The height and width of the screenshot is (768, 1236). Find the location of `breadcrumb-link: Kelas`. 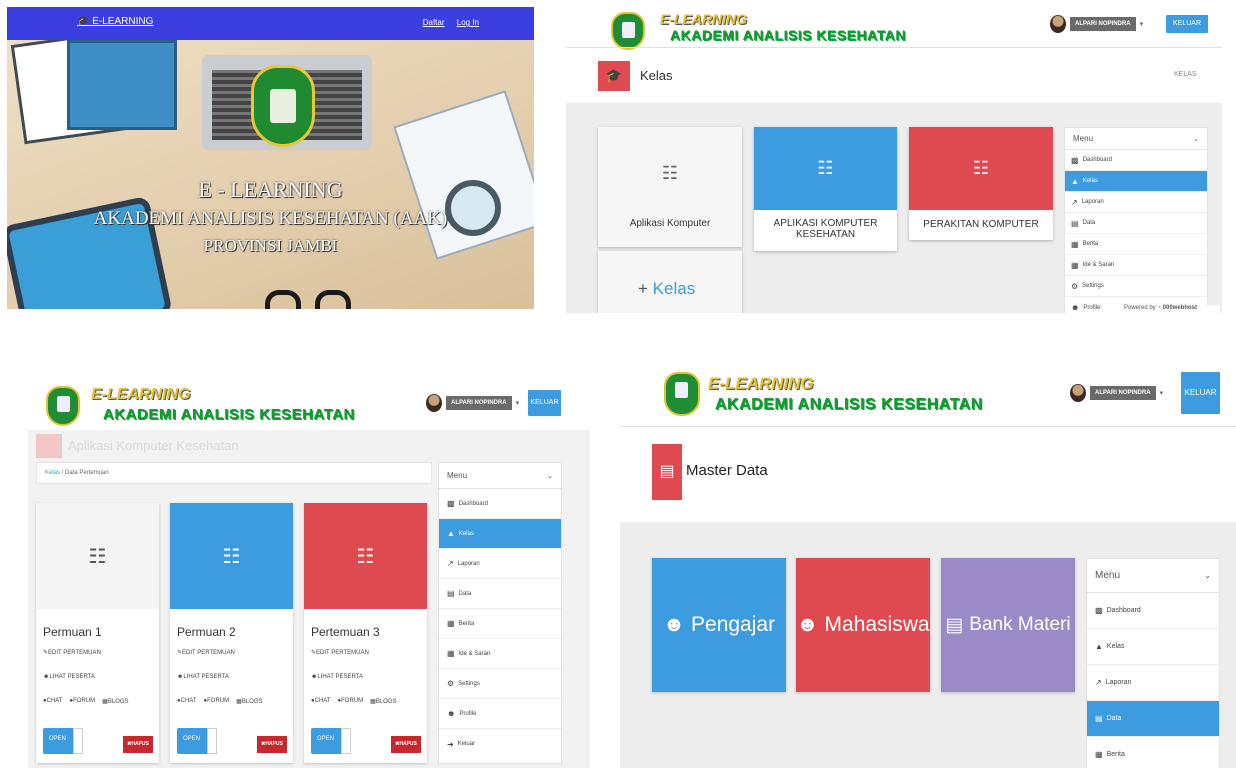

breadcrumb-link: Kelas is located at coordinates (52, 473).